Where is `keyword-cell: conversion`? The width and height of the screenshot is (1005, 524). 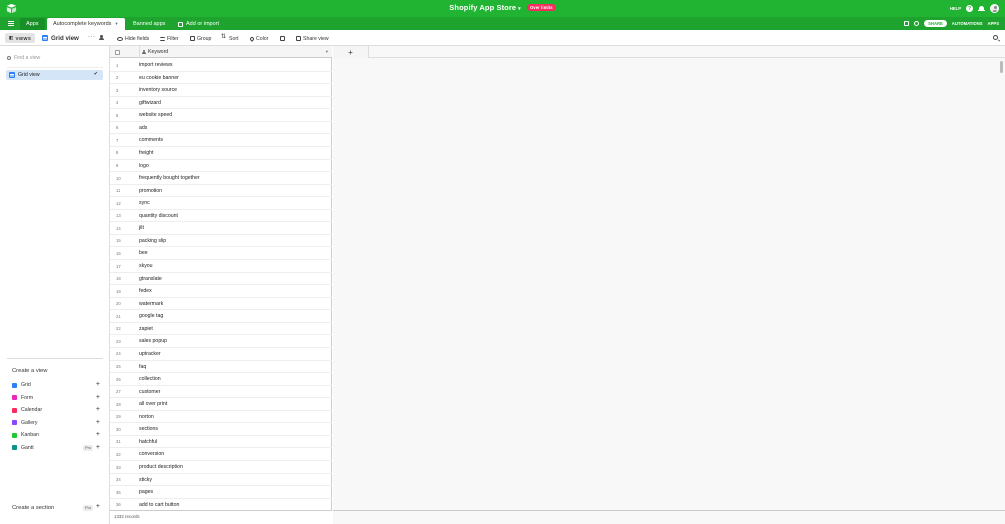
keyword-cell: conversion is located at coordinates (151, 454).